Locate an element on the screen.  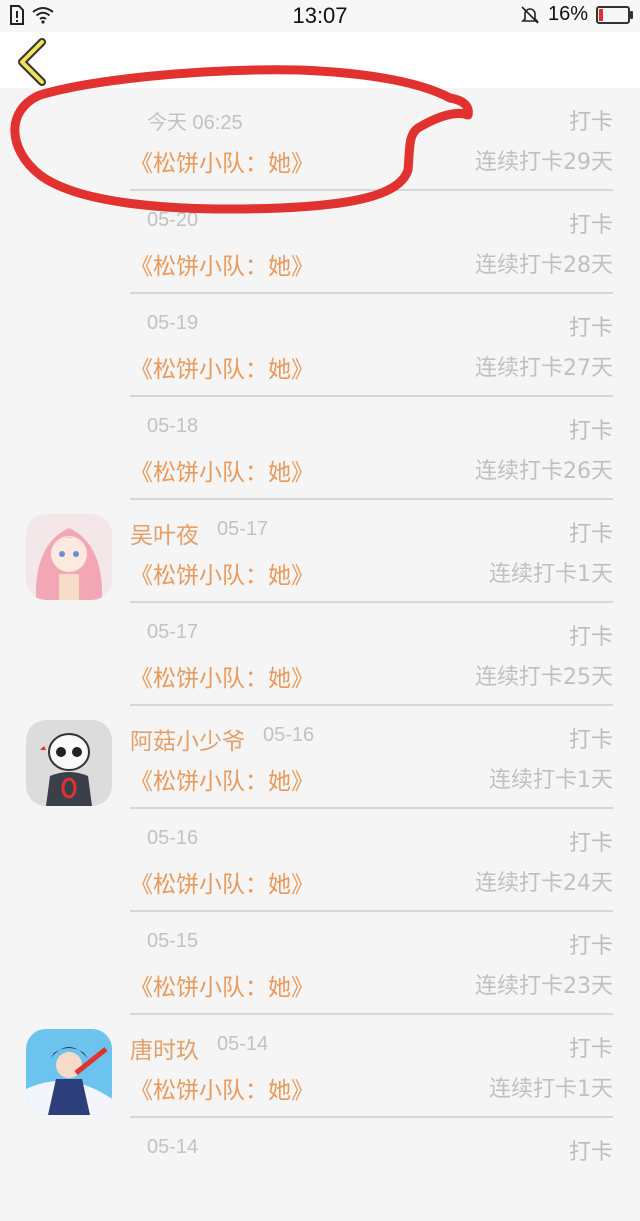
checkin-item: 吴叶夜 05-17 打卡《松饼小队：她》 连续打卡1天 is located at coordinates (320, 551).